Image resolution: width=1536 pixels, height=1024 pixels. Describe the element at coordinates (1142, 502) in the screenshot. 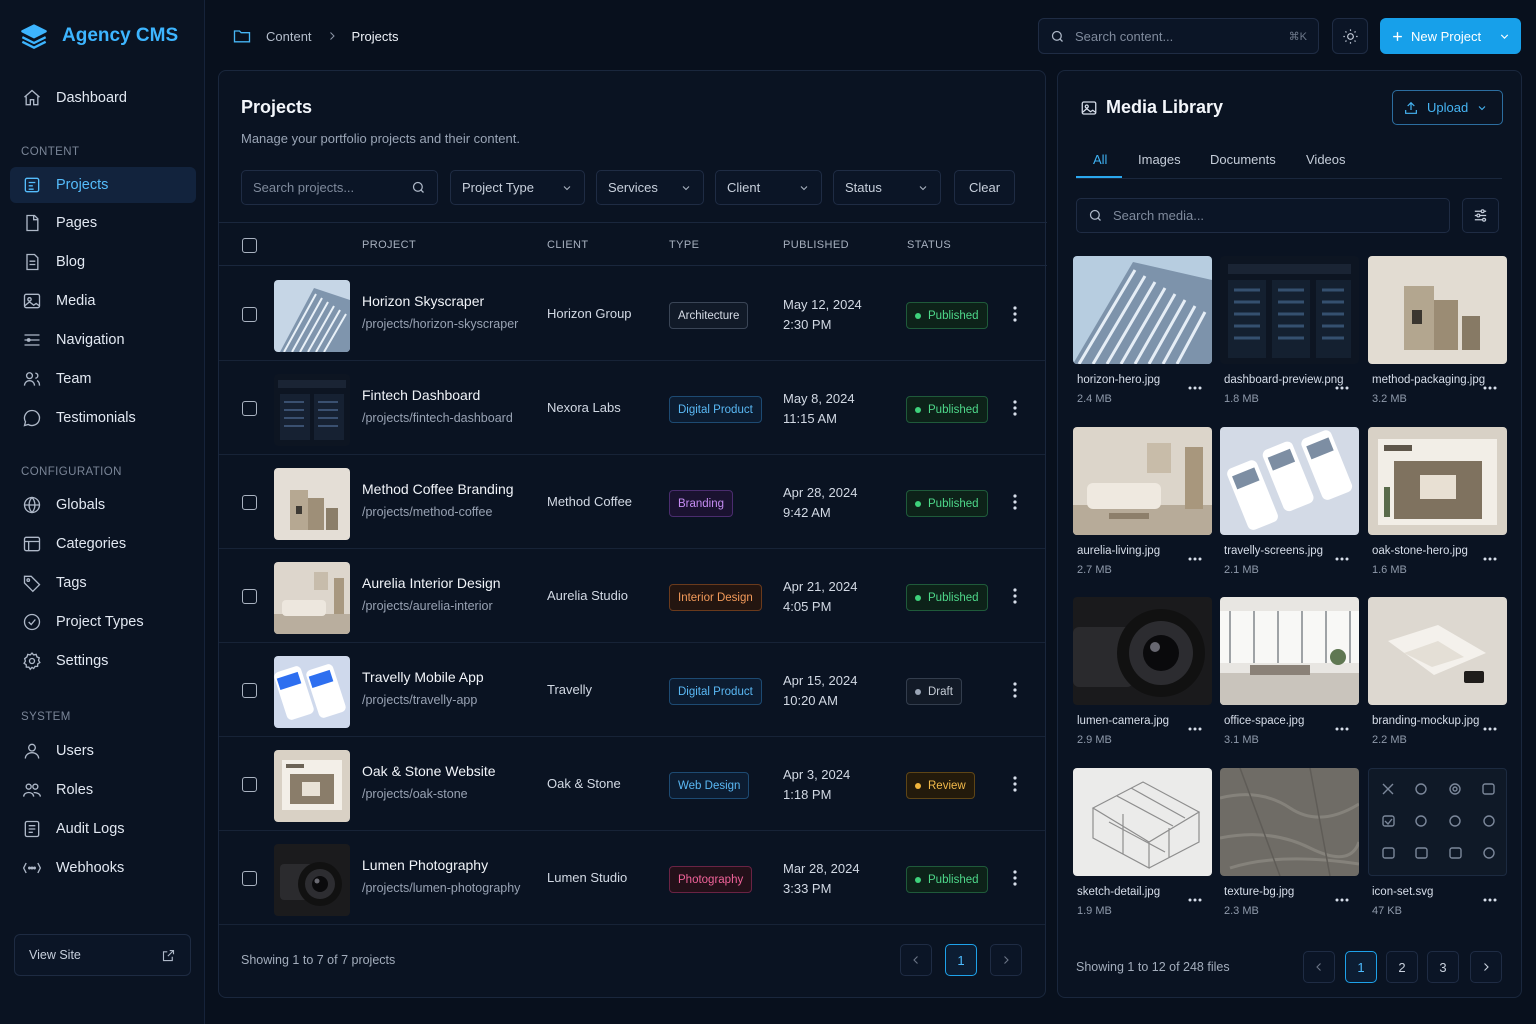

I see `media-tile: aurelia-living.jpg 2.7 MB` at that location.